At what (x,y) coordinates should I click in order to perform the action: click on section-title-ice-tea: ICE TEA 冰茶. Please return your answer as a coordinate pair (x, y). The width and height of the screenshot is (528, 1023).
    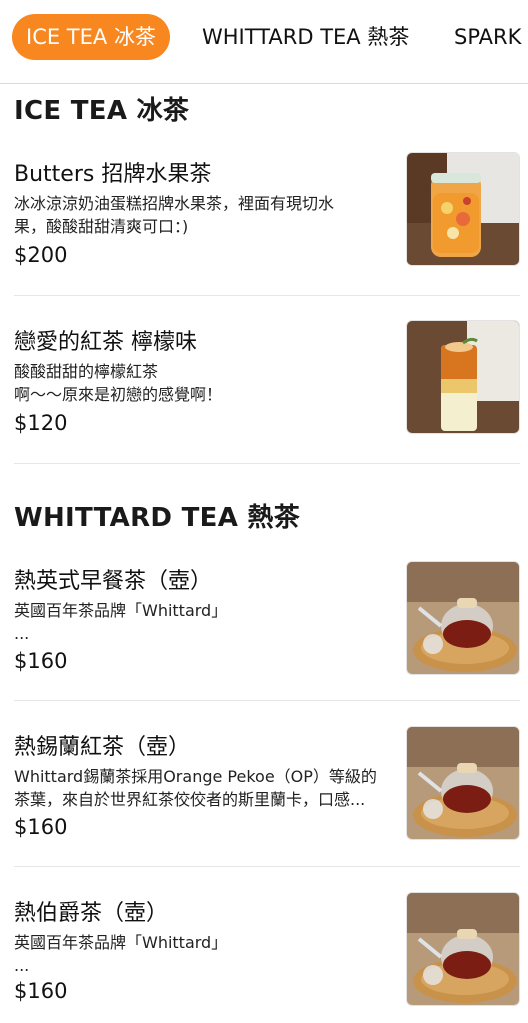
    Looking at the image, I should click on (102, 111).